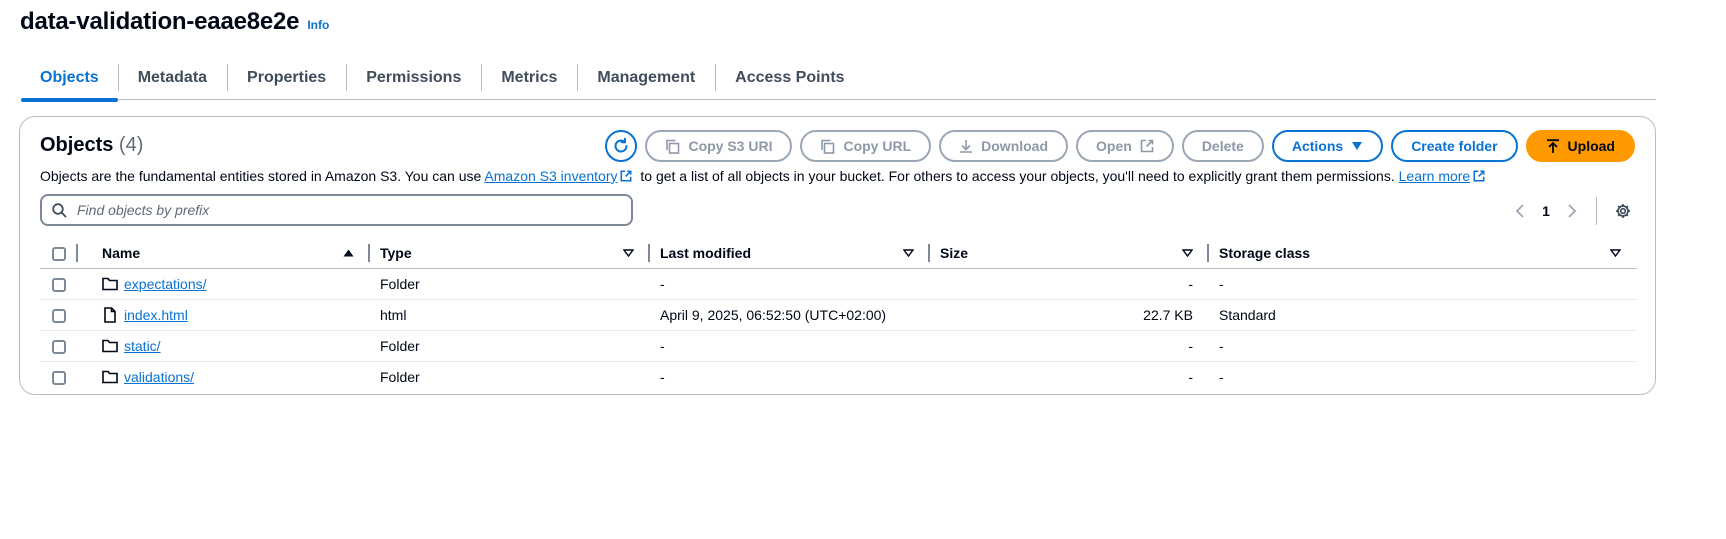 This screenshot has height=539, width=1726. Describe the element at coordinates (838, 377) in the screenshot. I see `table-row: validations/ Folder - - -` at that location.